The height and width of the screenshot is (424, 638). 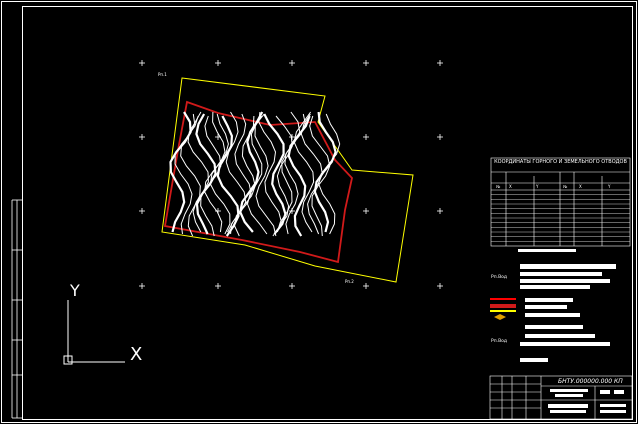 I want to click on legend-red-line, so click(x=503, y=299).